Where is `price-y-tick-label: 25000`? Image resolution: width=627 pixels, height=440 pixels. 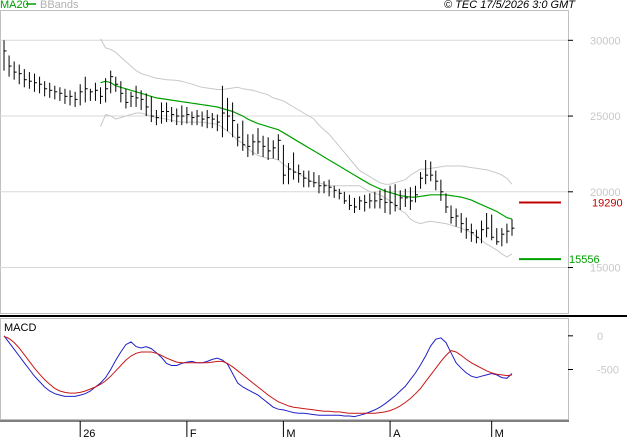 price-y-tick-label: 25000 is located at coordinates (605, 117).